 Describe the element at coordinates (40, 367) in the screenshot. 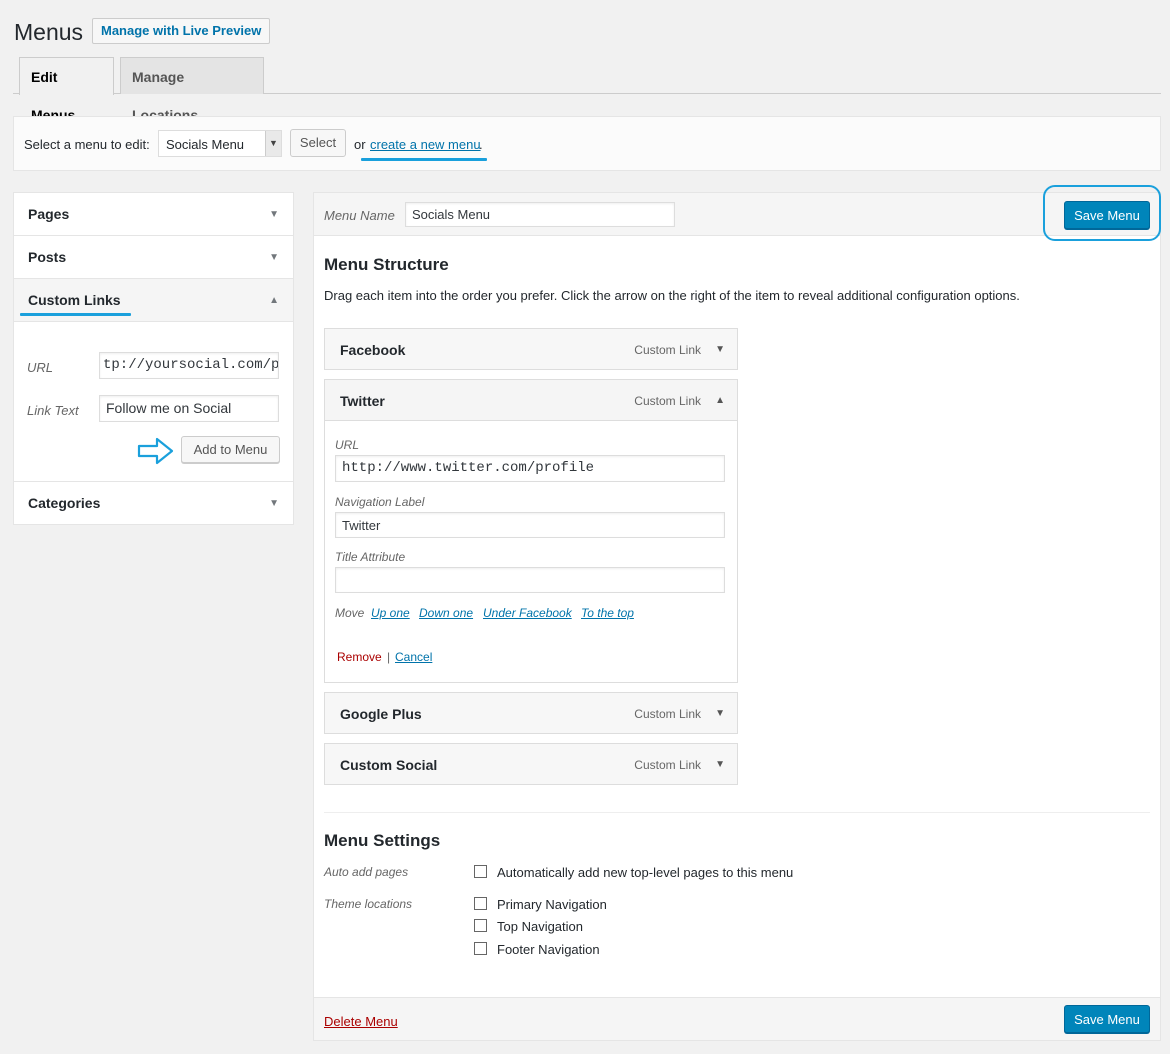

I see `custom-link-url-label: URL` at that location.